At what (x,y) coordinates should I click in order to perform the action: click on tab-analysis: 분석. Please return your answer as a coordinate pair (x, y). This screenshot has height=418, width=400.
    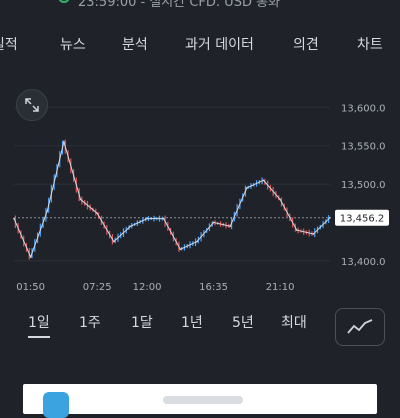
    Looking at the image, I should click on (135, 44).